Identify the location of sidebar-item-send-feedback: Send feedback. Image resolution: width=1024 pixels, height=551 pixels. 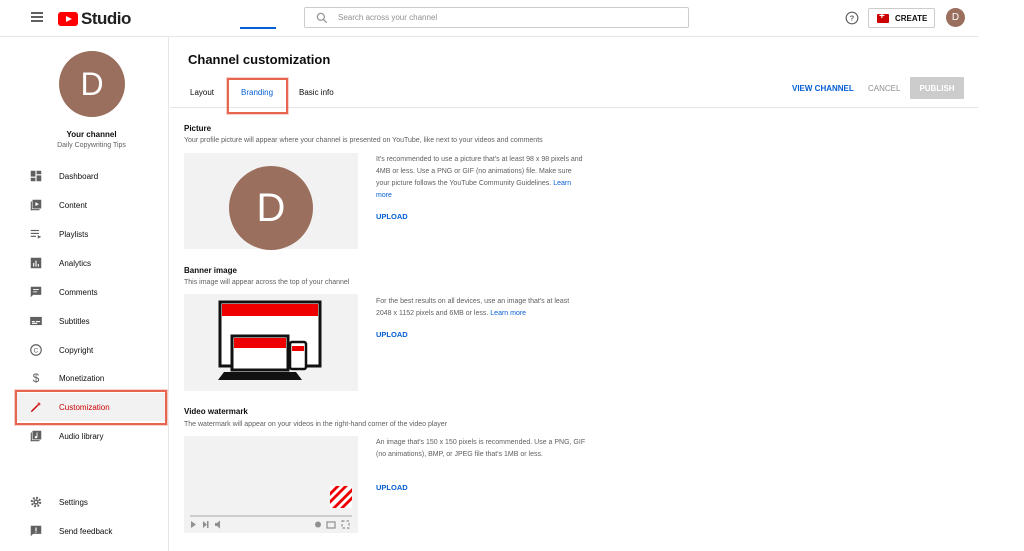
(91, 531).